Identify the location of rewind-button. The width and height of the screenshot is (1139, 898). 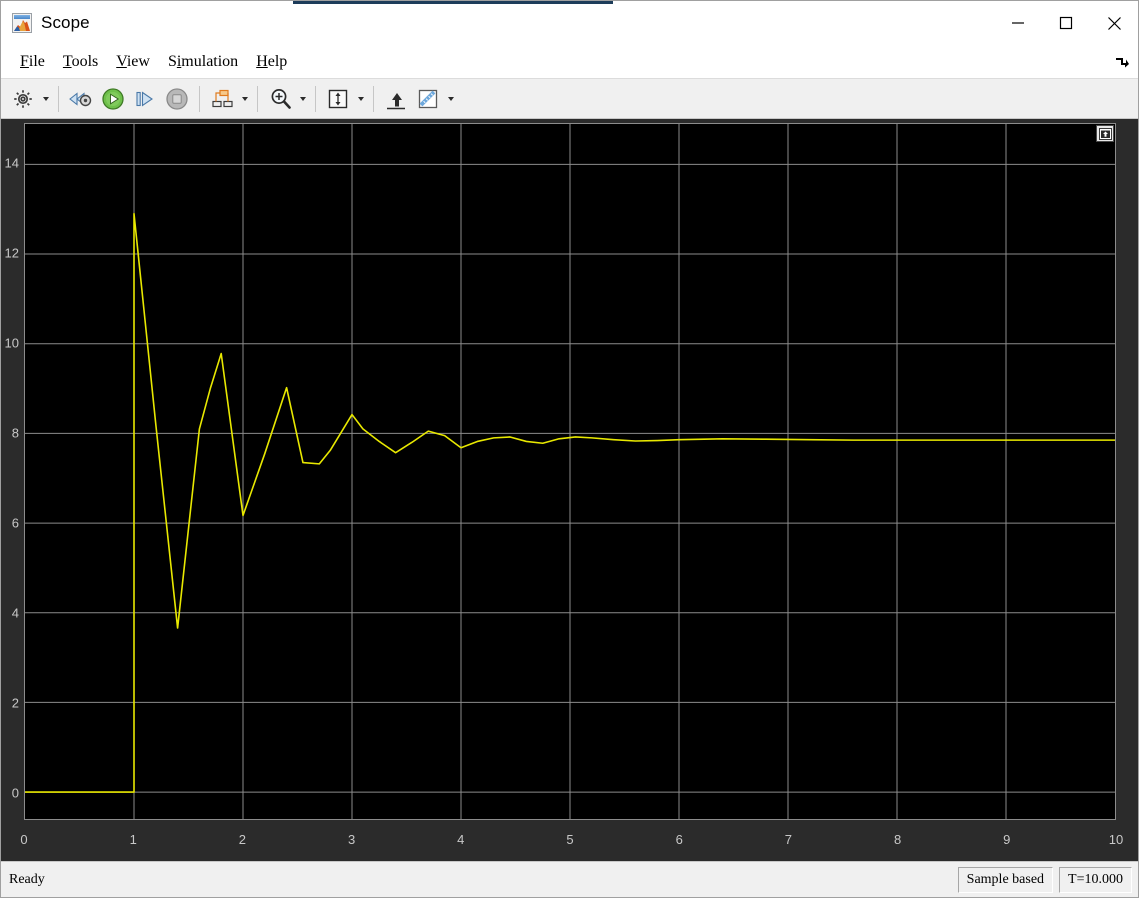
(81, 99).